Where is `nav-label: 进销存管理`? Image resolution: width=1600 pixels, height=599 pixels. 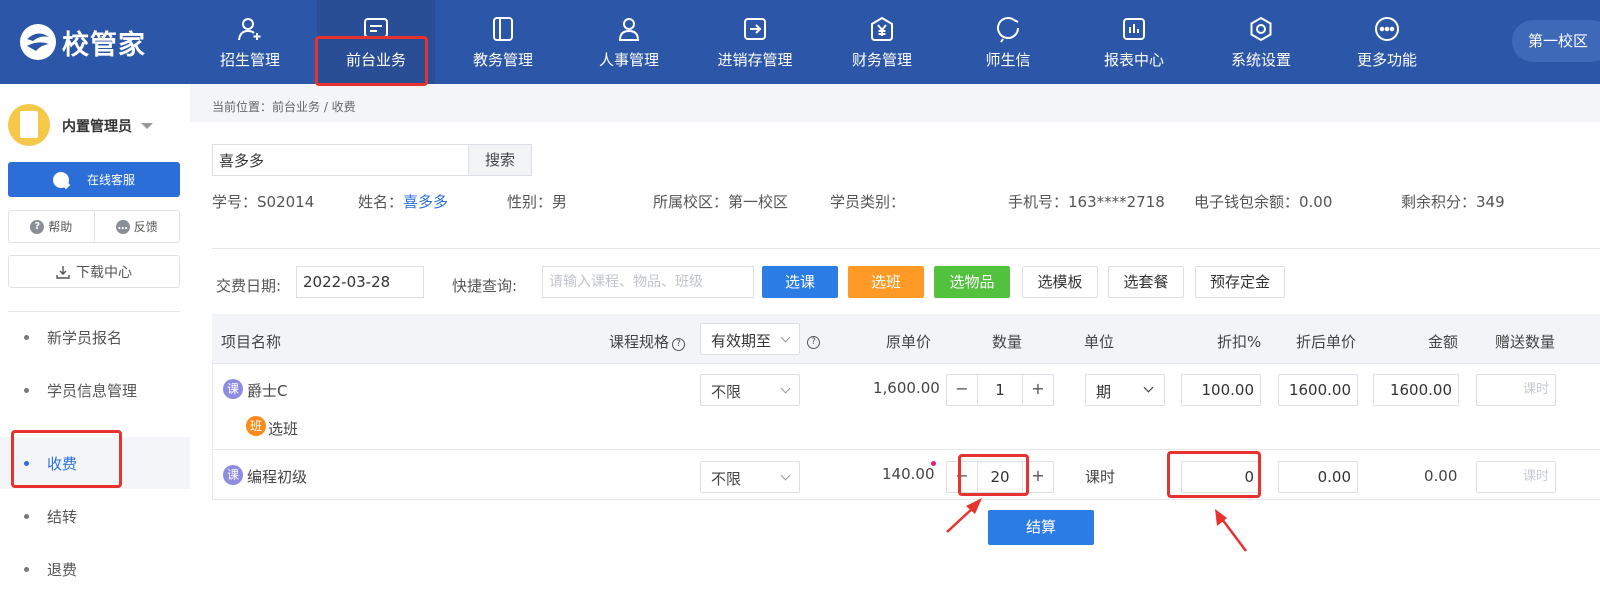 nav-label: 进销存管理 is located at coordinates (755, 59).